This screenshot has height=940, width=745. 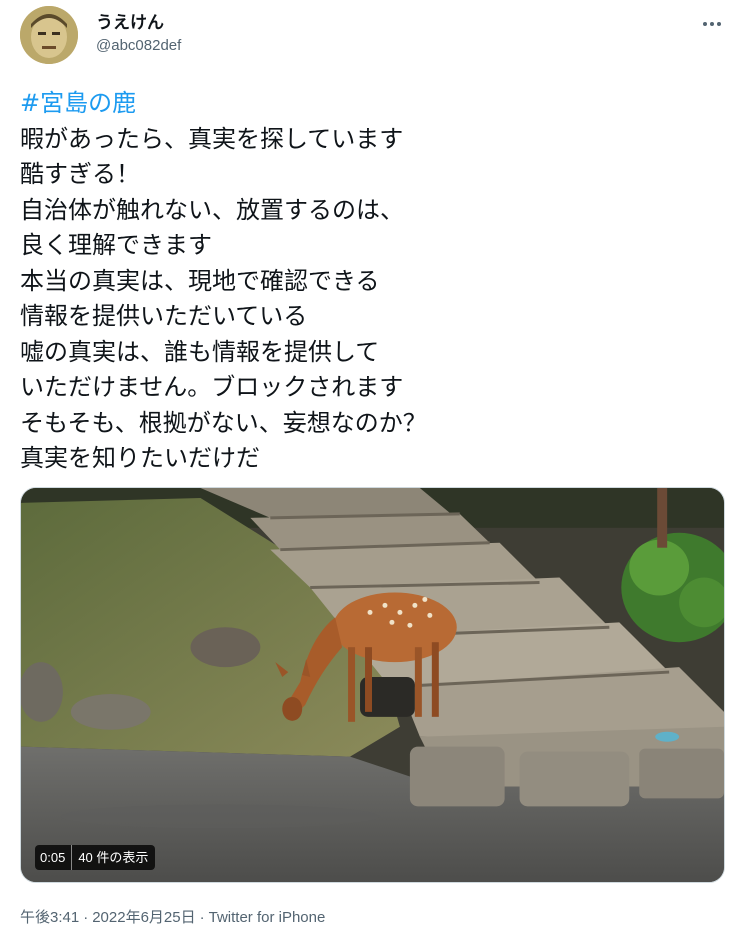 What do you see at coordinates (164, 316) in the screenshot?
I see `tweet-line: 情報を提供いただいている` at bounding box center [164, 316].